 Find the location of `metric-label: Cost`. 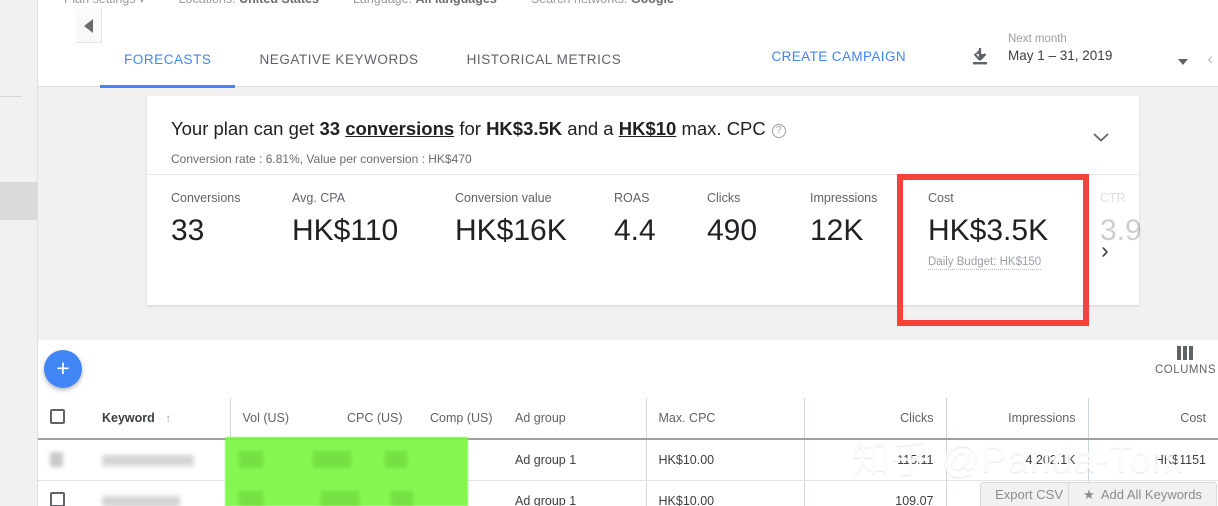

metric-label: Cost is located at coordinates (941, 198).